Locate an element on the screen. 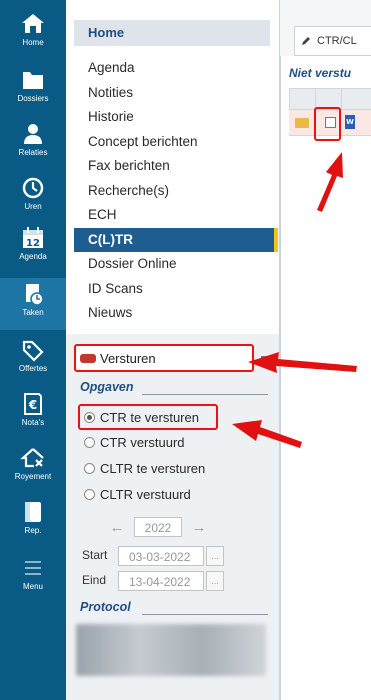  checkbox-highlight is located at coordinates (327, 124).